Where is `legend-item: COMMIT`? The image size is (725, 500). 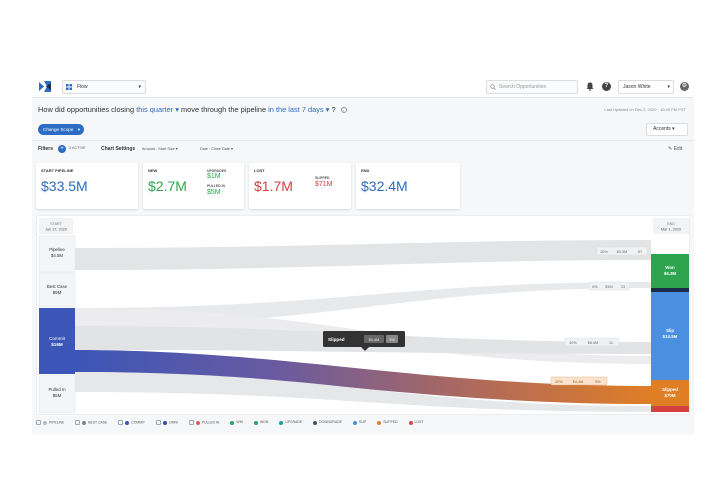 legend-item: COMMIT is located at coordinates (131, 422).